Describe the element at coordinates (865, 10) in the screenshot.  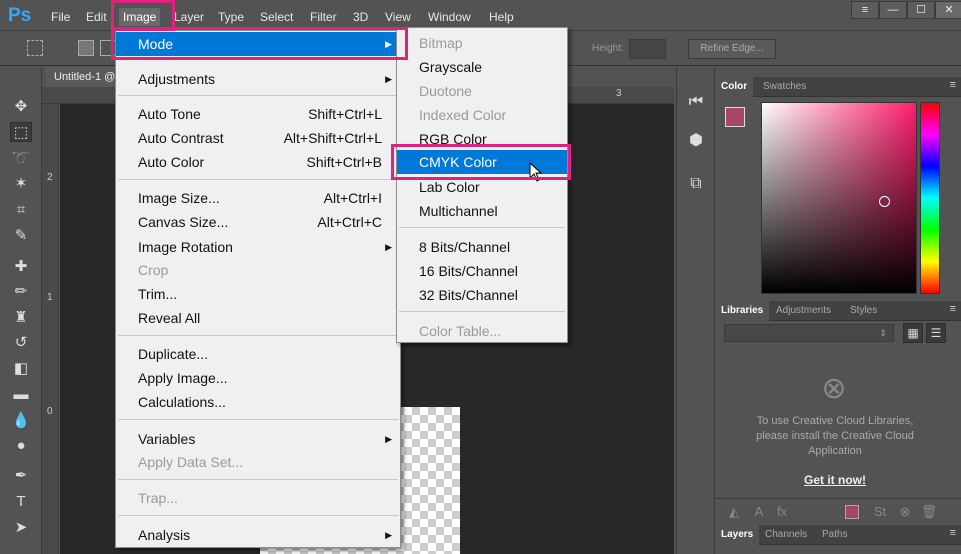
I see `workspace-menu-button: ≡` at that location.